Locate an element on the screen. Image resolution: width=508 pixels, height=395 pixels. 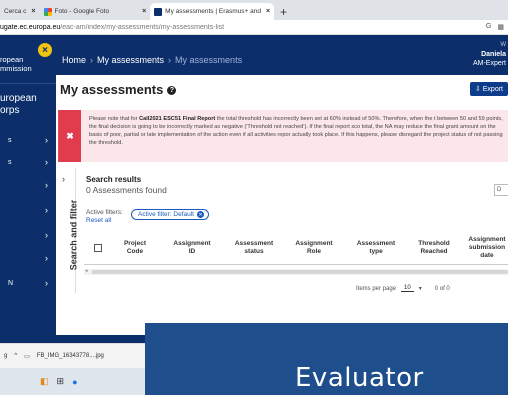
user-info: W Daniela AM-Expert is located at coordinates (489, 54).